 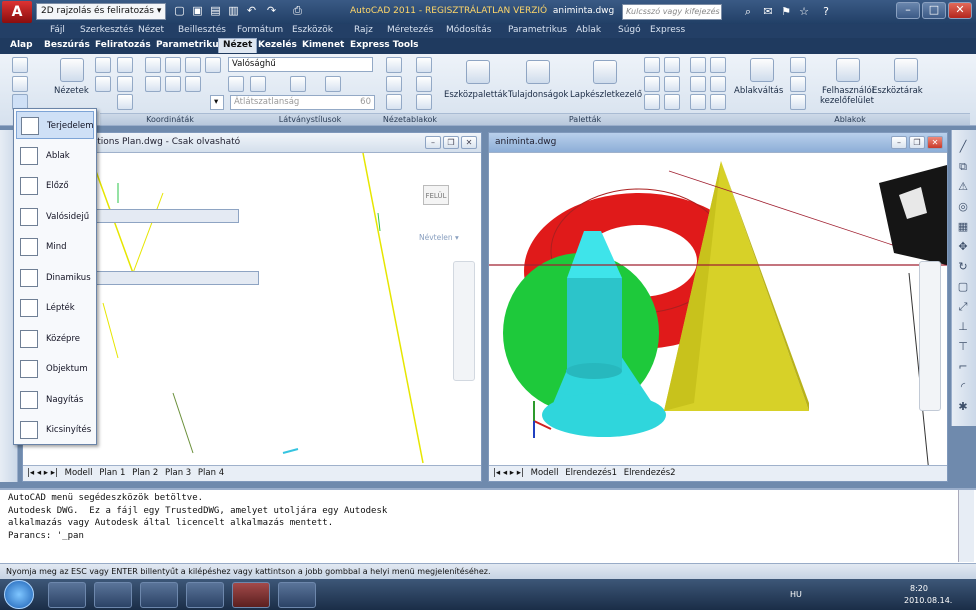 I want to click on ucs-3point-icon, so click(x=153, y=84).